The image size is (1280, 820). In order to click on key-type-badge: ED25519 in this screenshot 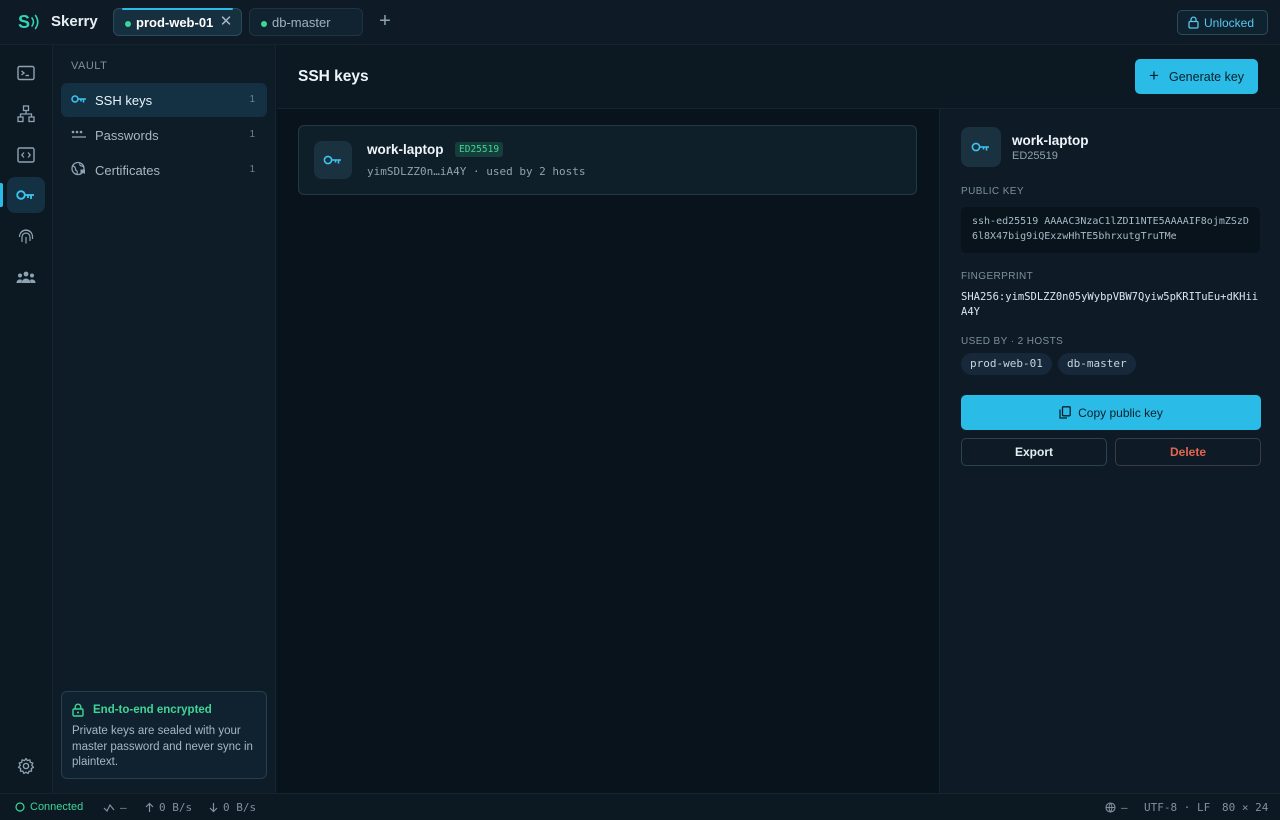, I will do `click(479, 149)`.